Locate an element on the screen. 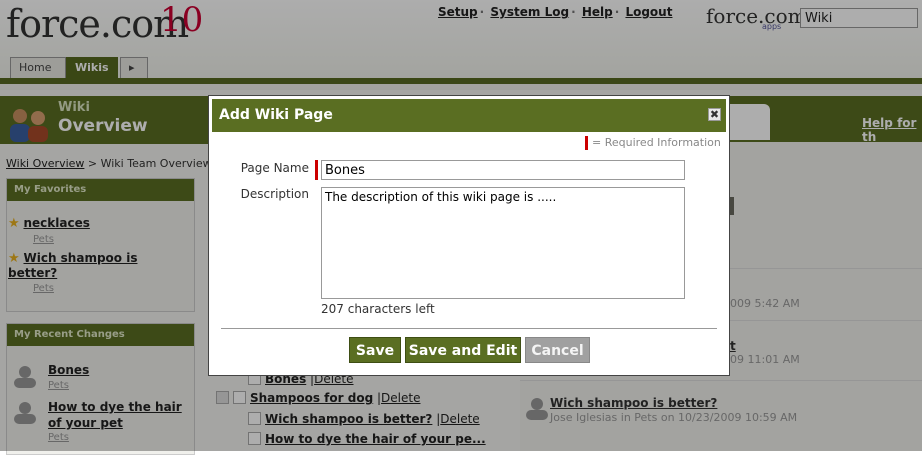 This screenshot has height=455, width=922. characters-left-counter: 207 characters left is located at coordinates (378, 309).